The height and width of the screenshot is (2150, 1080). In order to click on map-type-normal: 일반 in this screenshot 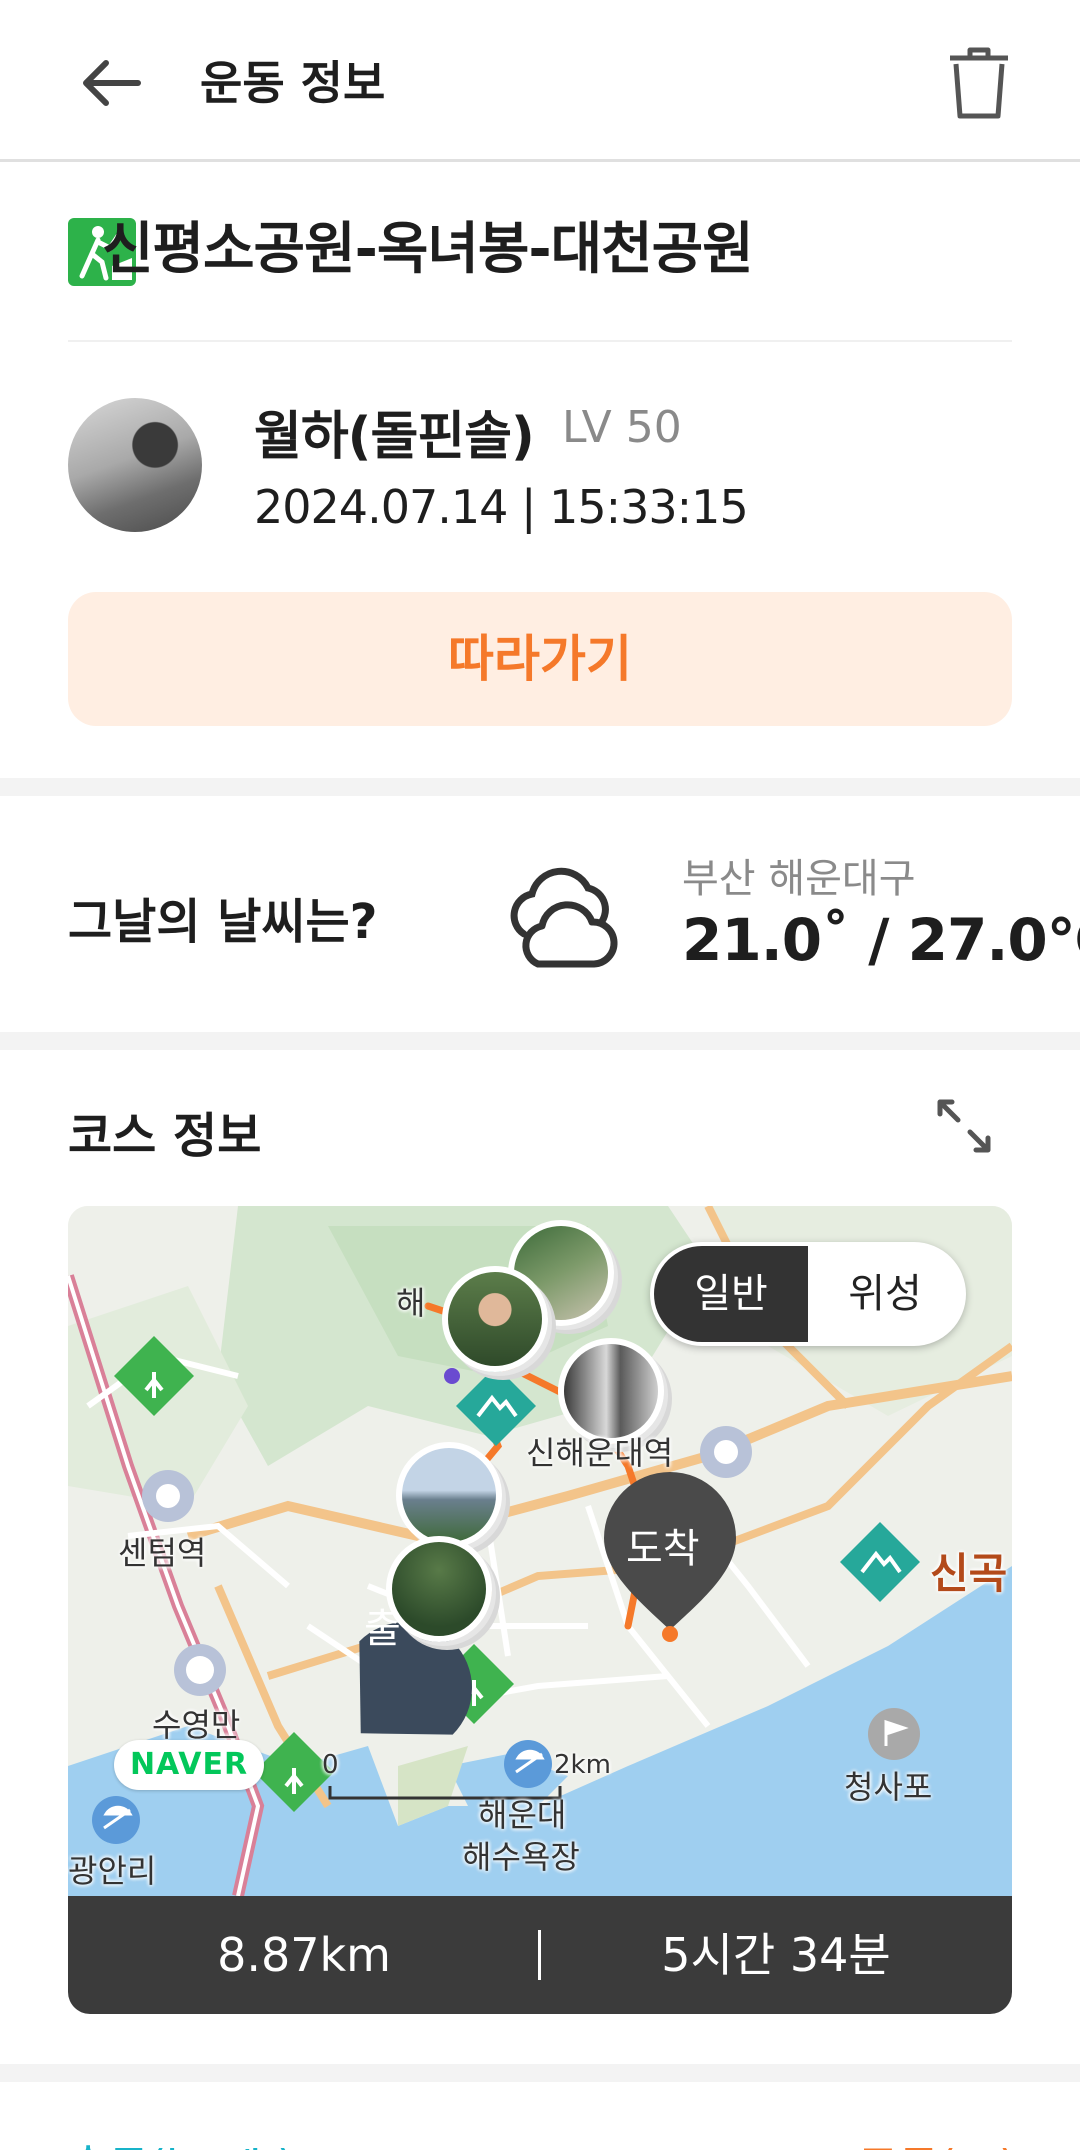, I will do `click(731, 1294)`.